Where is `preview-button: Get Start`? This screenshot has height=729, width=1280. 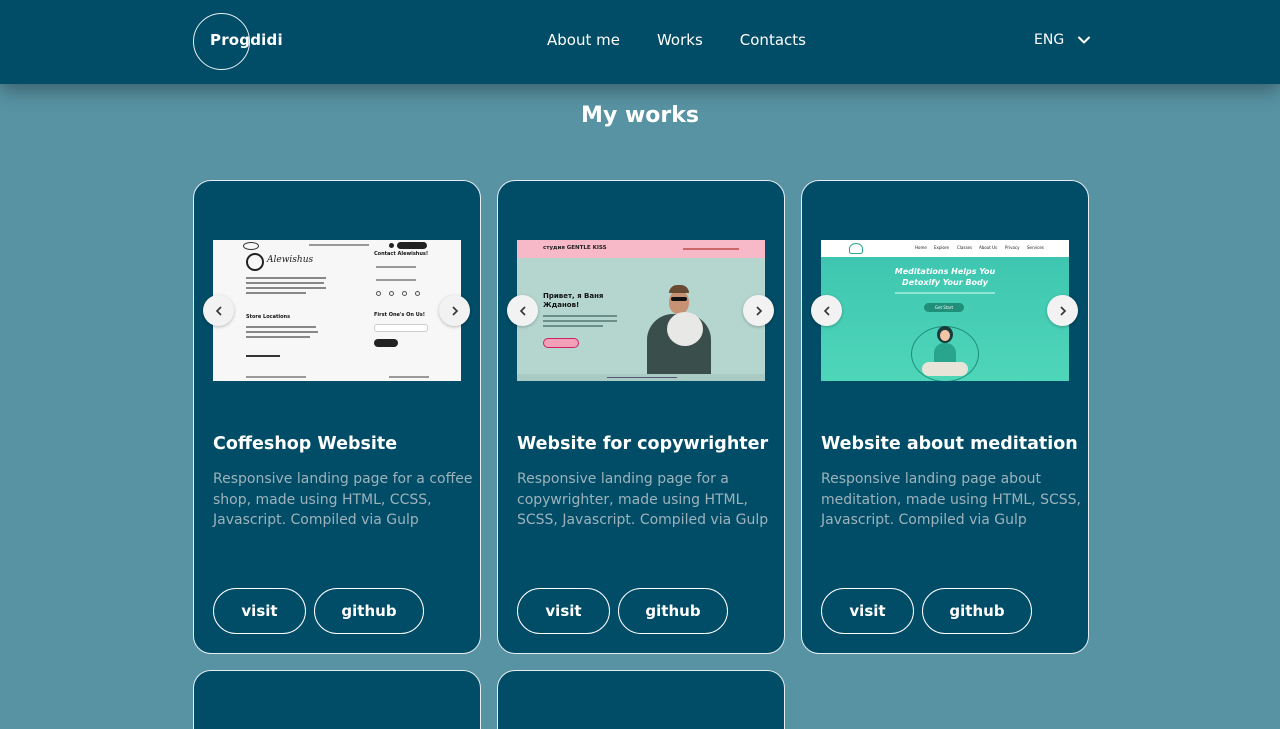 preview-button: Get Start is located at coordinates (944, 307).